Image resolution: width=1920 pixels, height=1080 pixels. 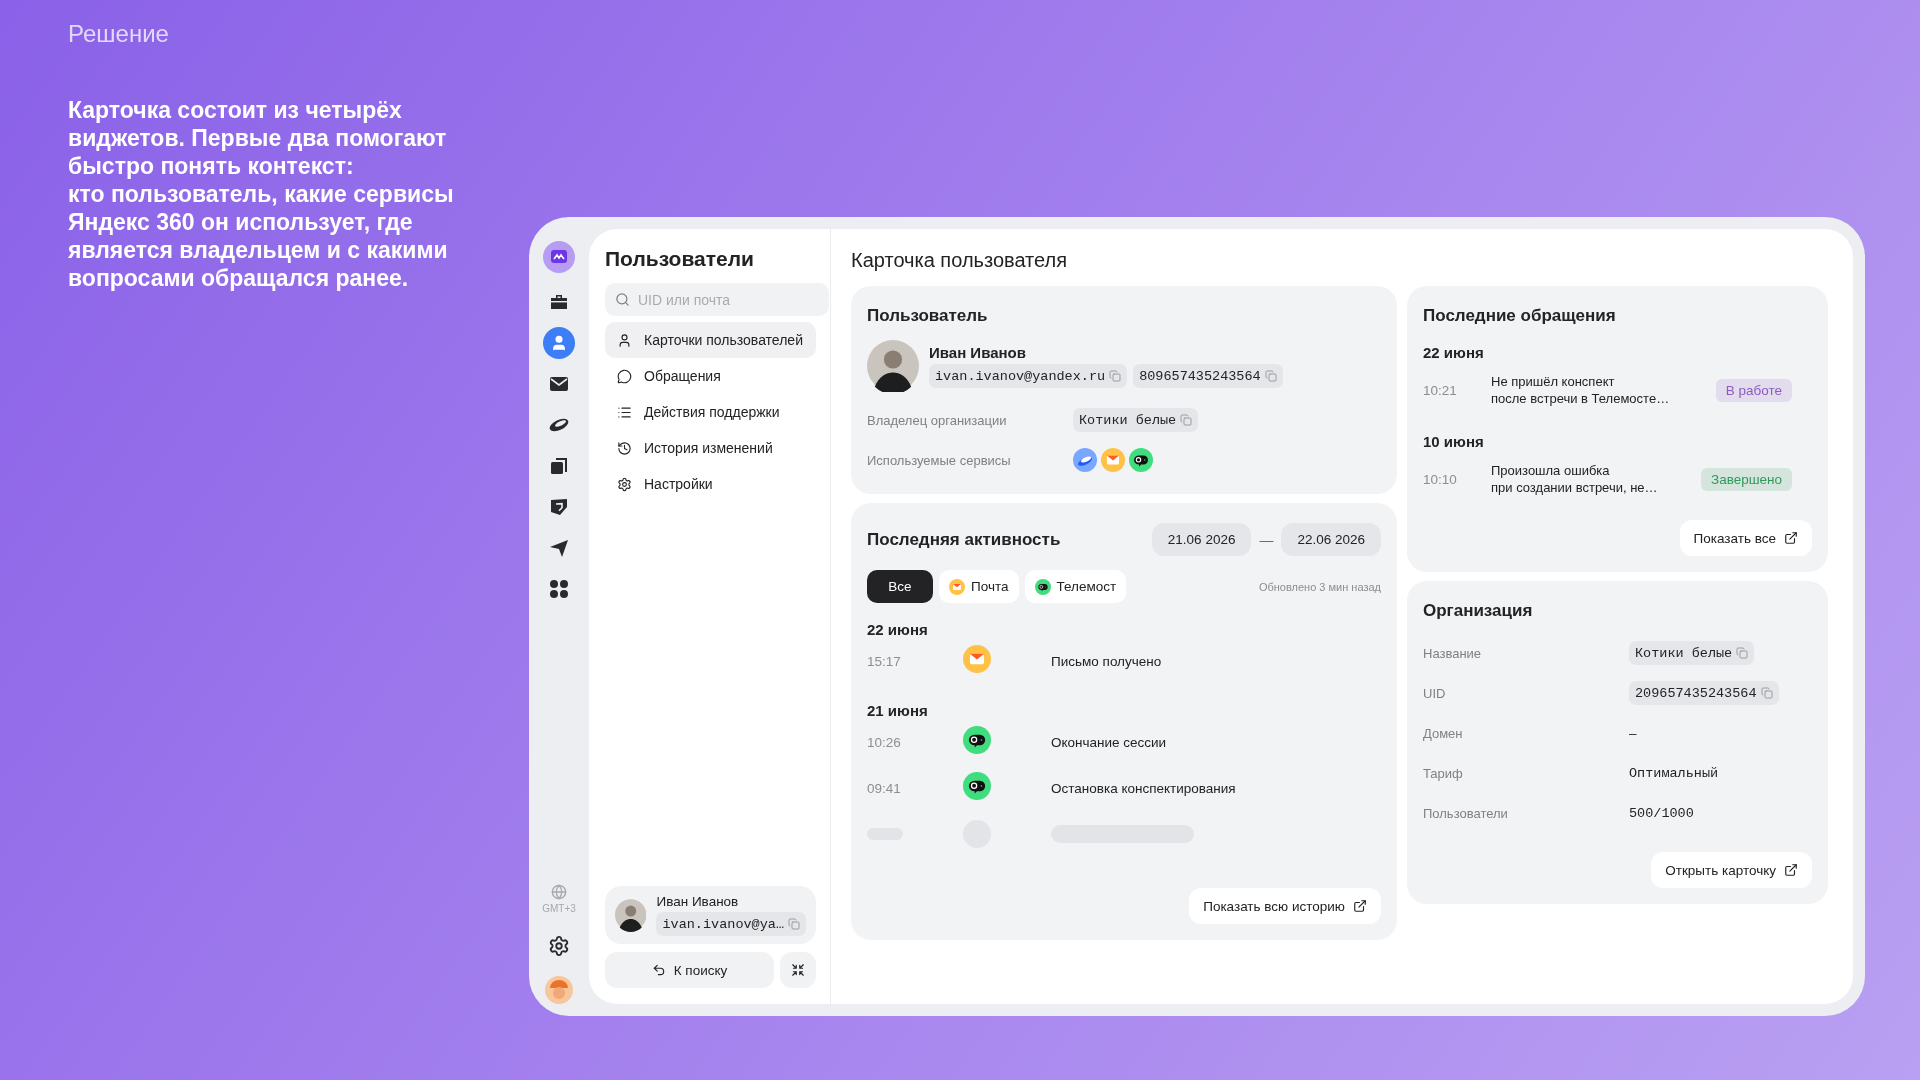 What do you see at coordinates (710, 376) in the screenshot?
I see `nav-item: Обращения` at bounding box center [710, 376].